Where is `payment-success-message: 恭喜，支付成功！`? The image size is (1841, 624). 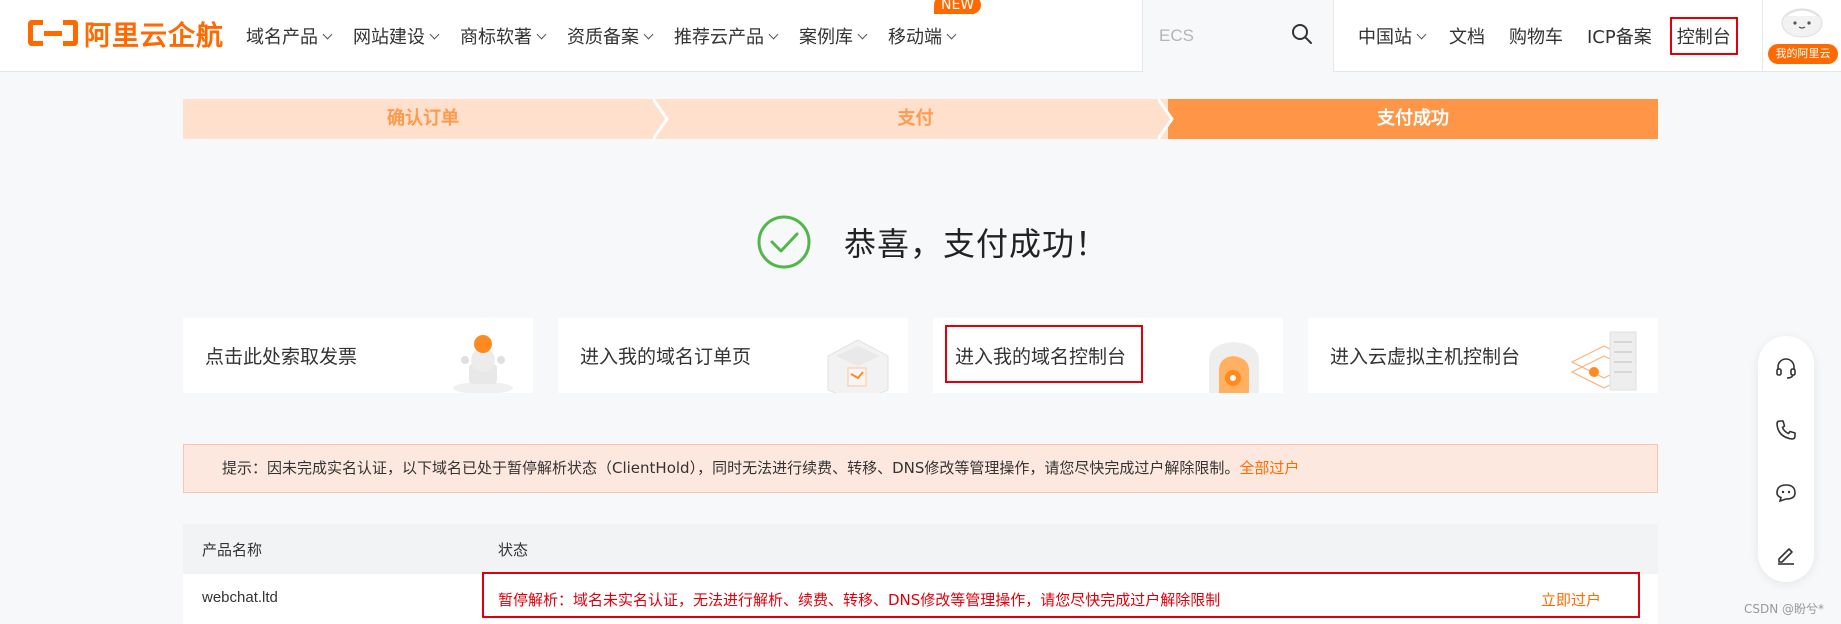
payment-success-message: 恭喜，支付成功！ is located at coordinates (932, 242).